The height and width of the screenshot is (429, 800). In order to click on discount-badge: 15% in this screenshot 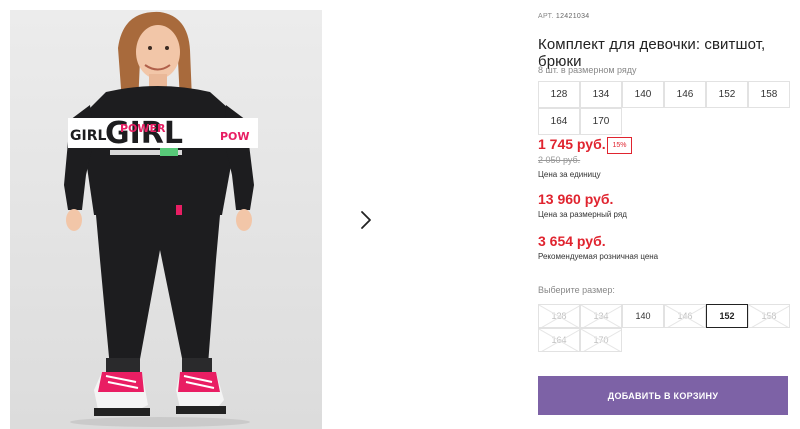, I will do `click(619, 145)`.